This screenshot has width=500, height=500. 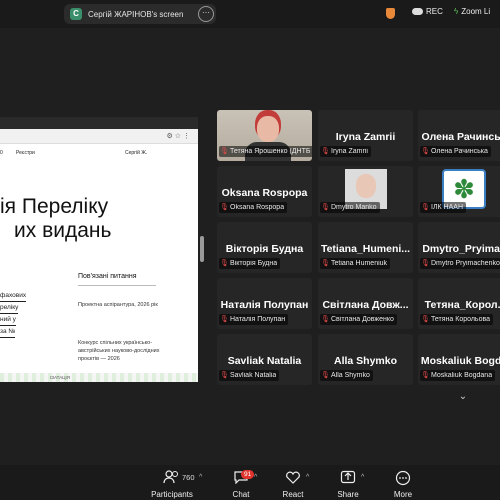 I want to click on participant-tile: 🎙 Dmytro Manko, so click(x=365, y=191).